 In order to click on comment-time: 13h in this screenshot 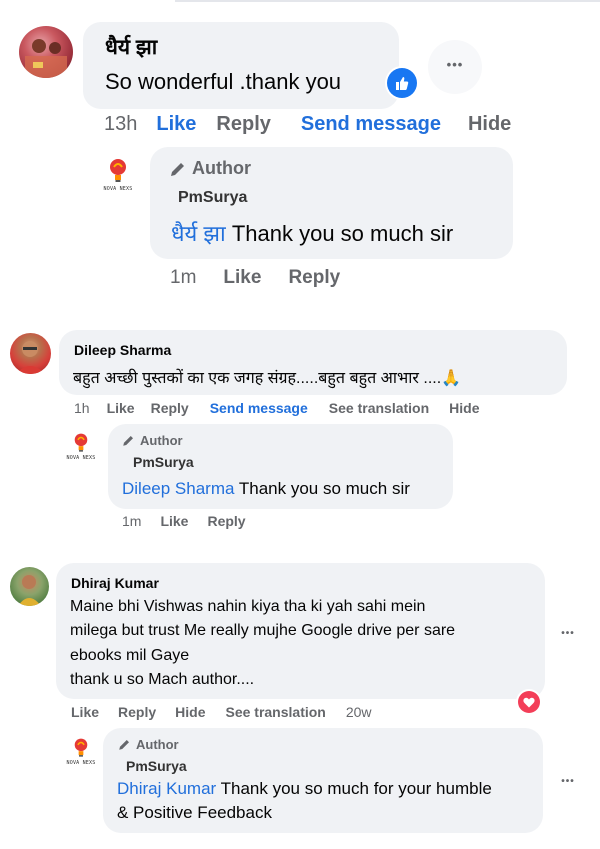, I will do `click(120, 124)`.